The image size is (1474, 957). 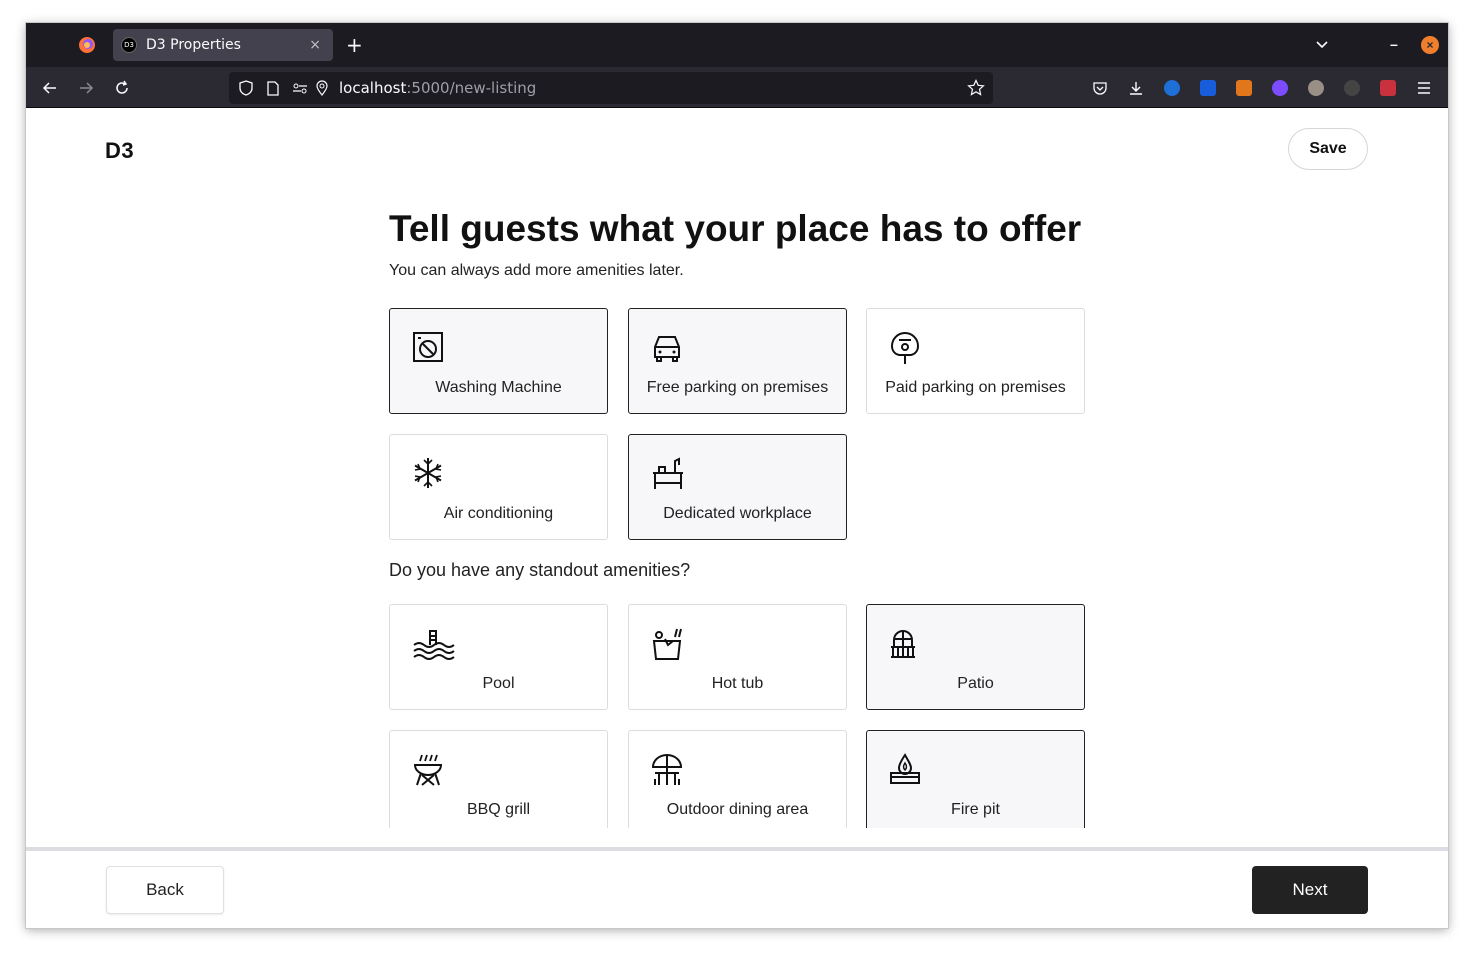 What do you see at coordinates (1310, 890) in the screenshot?
I see `next-button: Next` at bounding box center [1310, 890].